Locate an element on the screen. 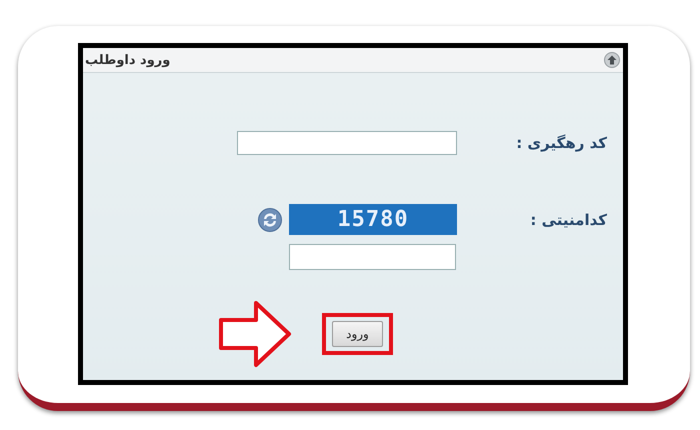 Image resolution: width=700 pixels, height=430 pixels. field-label: کدامنیتی : is located at coordinates (569, 220).